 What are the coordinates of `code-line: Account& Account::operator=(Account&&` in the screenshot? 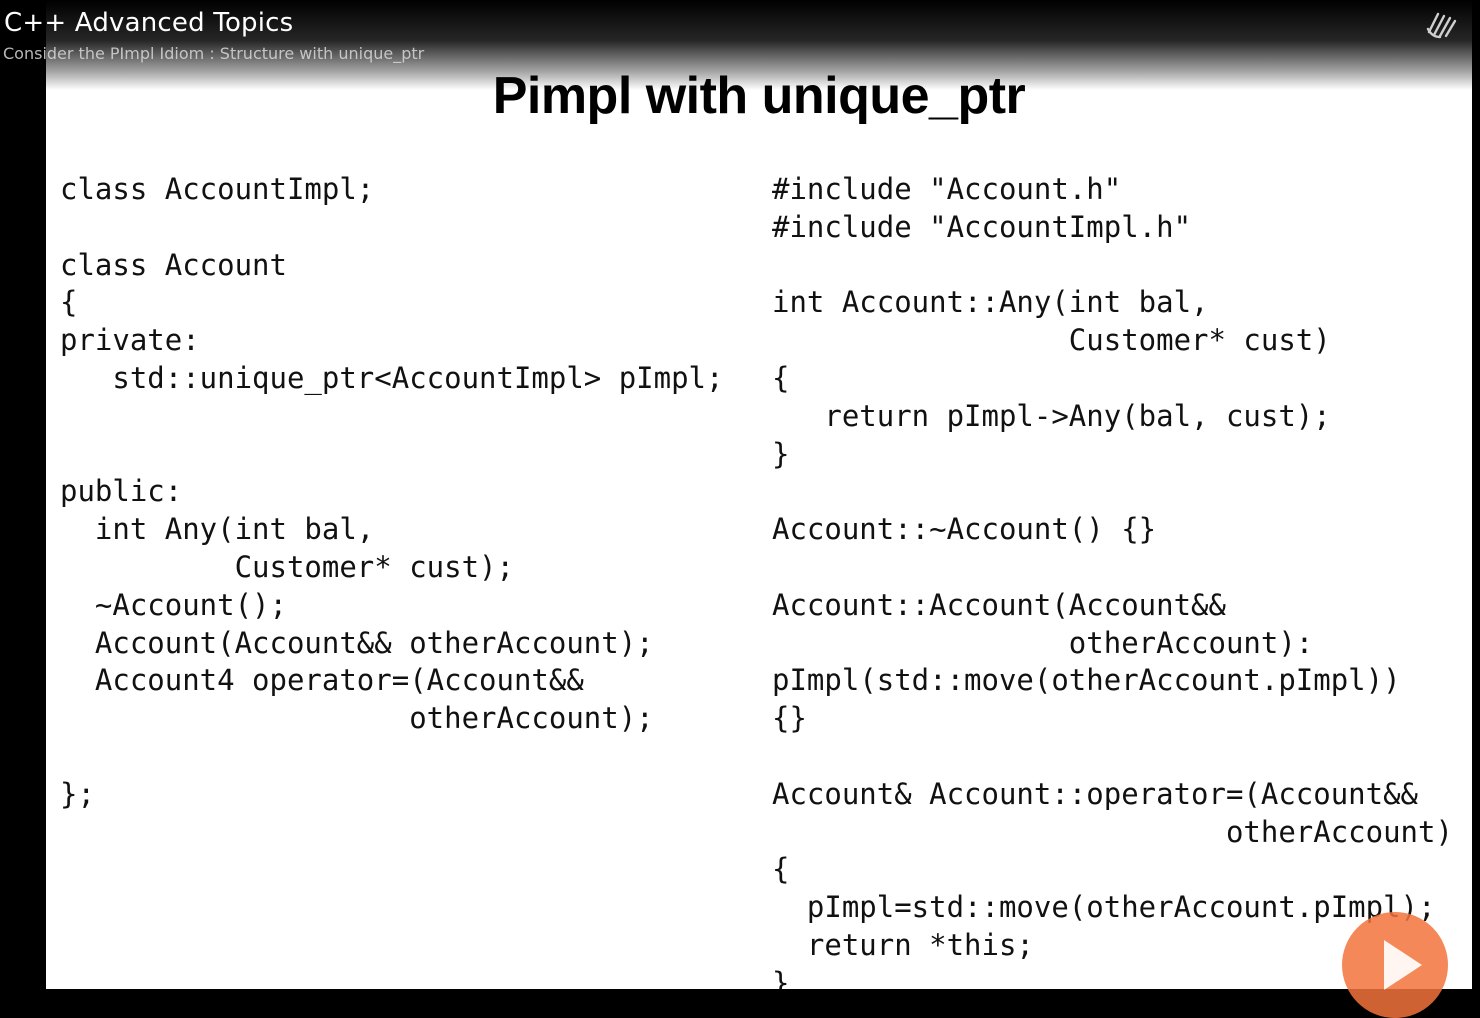 It's located at (1095, 793).